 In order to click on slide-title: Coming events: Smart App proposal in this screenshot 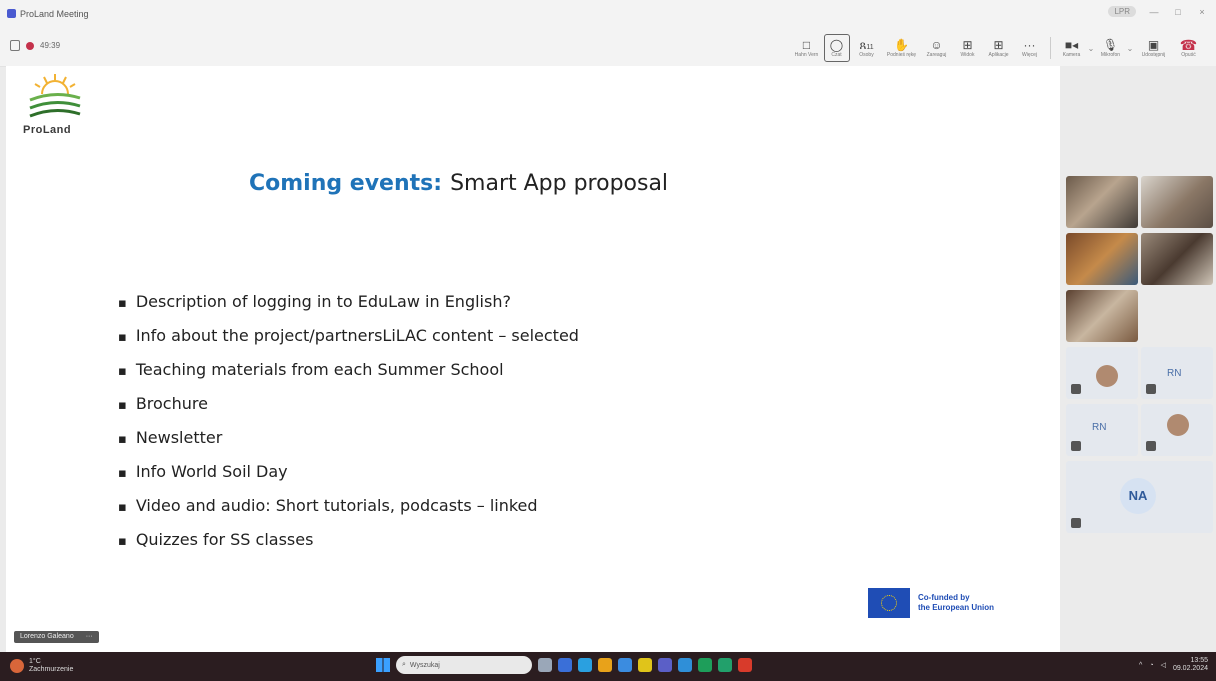, I will do `click(458, 183)`.